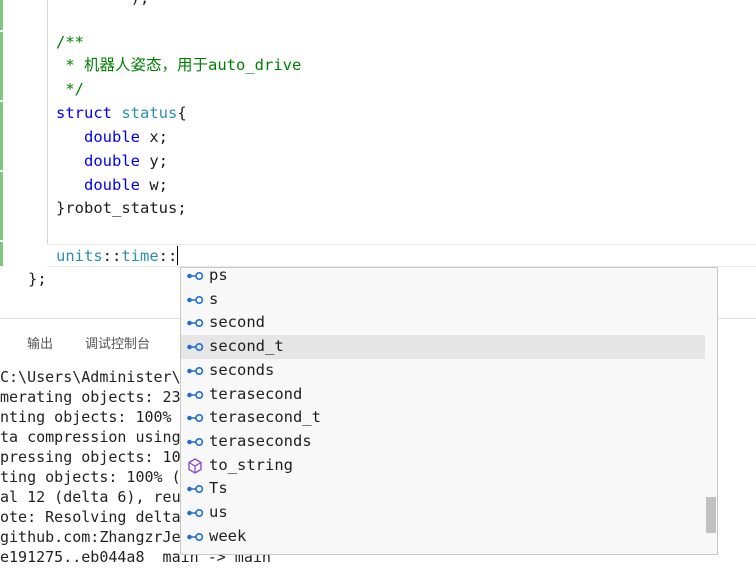 This screenshot has height=572, width=756. I want to click on struct-keyword: struct, so click(84, 113).